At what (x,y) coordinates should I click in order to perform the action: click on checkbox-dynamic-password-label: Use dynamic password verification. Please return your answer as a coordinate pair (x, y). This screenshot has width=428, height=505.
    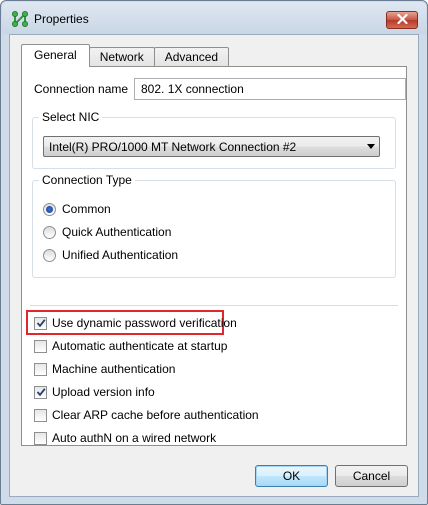
    Looking at the image, I should click on (144, 323).